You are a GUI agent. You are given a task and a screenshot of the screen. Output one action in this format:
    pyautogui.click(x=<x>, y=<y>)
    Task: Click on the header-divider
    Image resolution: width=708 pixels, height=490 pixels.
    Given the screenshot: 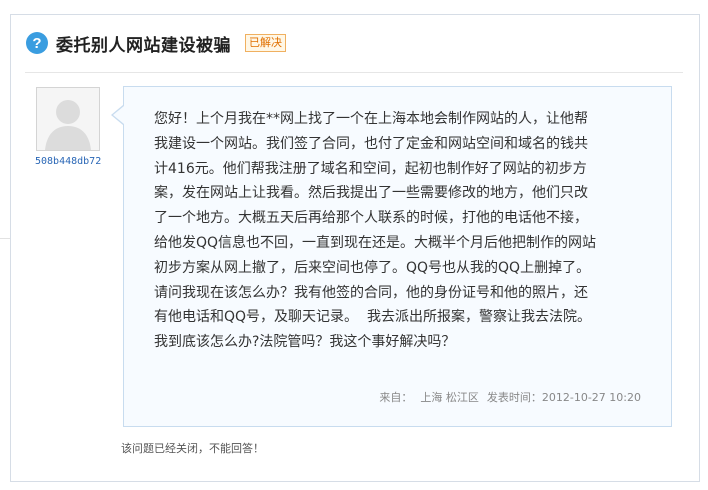 What is the action you would take?
    pyautogui.click(x=354, y=72)
    